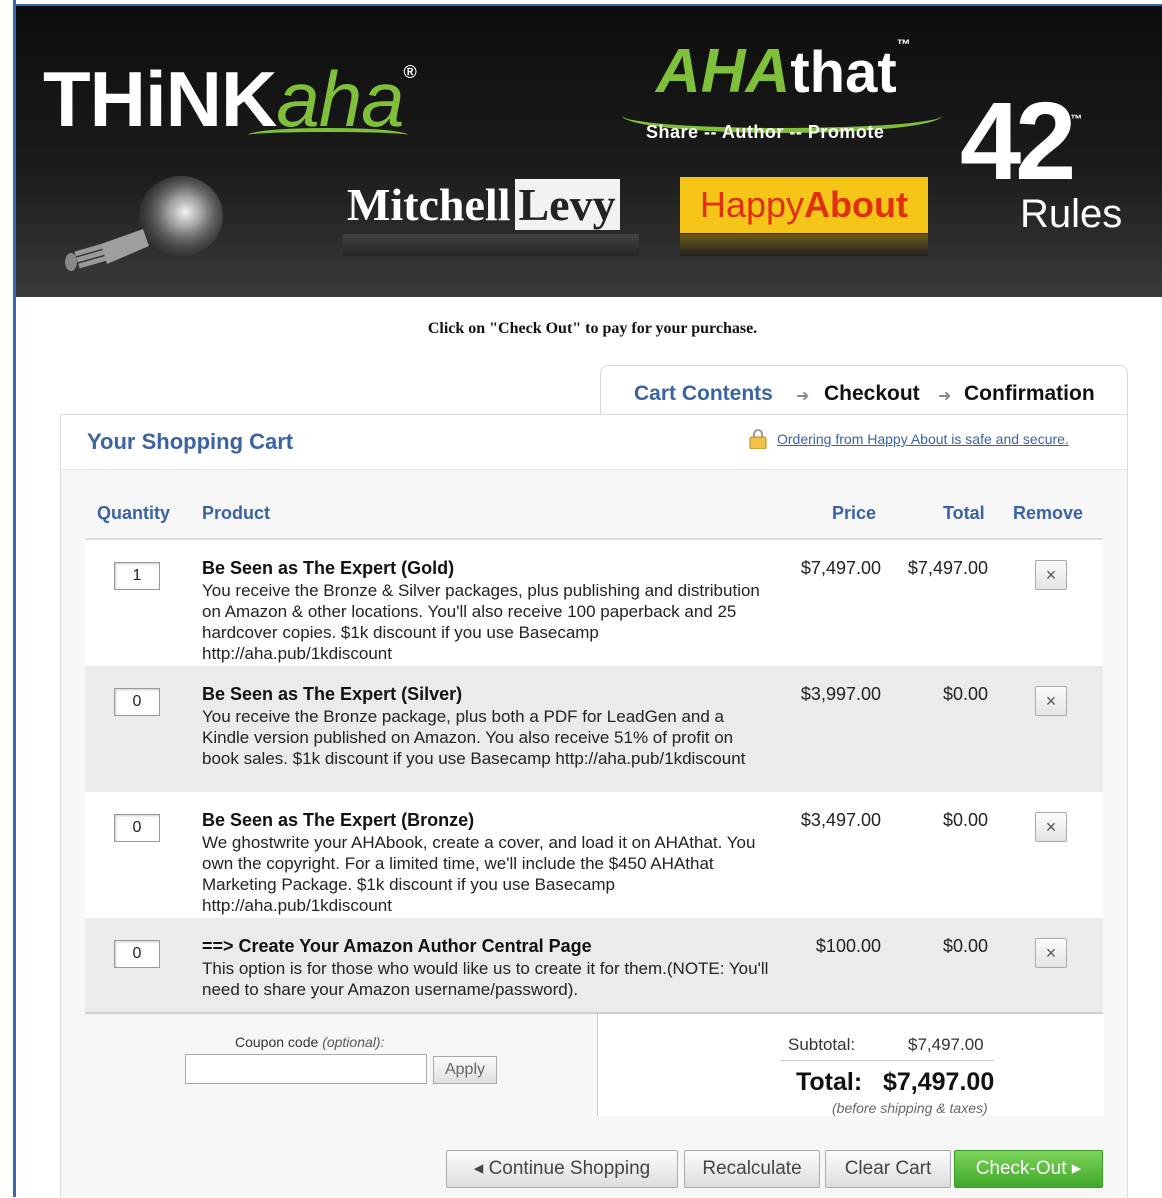  I want to click on step-checkout: Checkout, so click(872, 393).